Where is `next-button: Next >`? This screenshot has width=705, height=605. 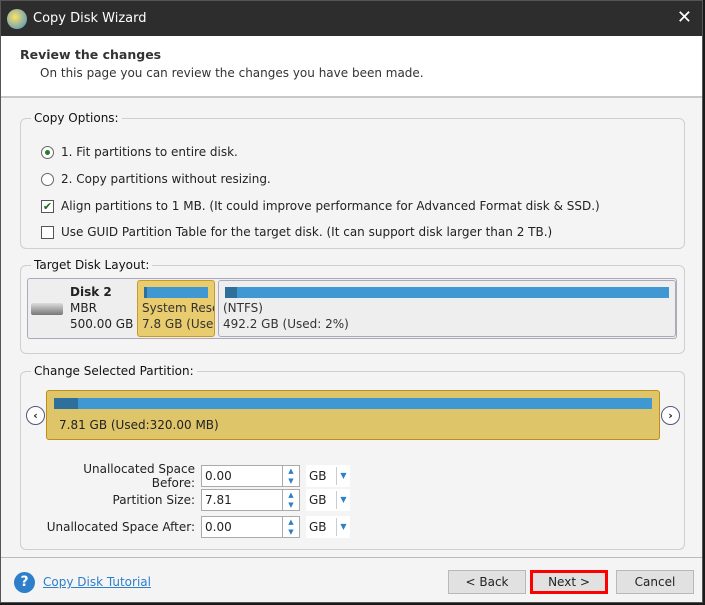 next-button: Next > is located at coordinates (569, 582).